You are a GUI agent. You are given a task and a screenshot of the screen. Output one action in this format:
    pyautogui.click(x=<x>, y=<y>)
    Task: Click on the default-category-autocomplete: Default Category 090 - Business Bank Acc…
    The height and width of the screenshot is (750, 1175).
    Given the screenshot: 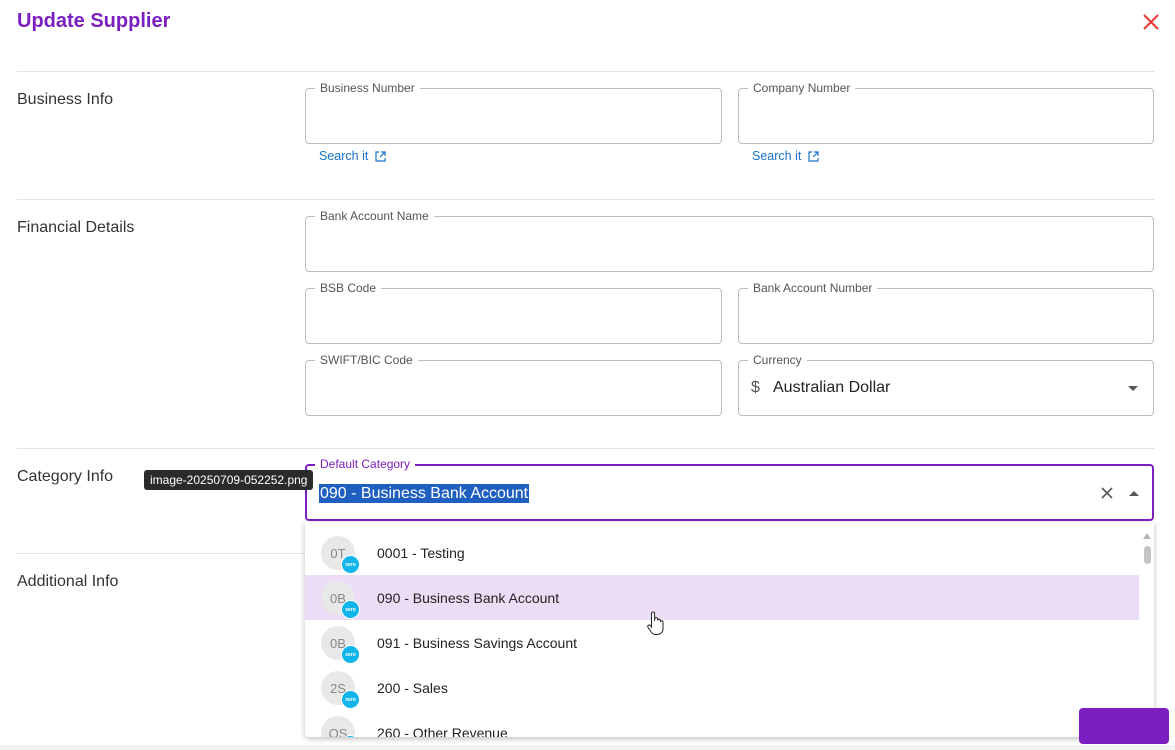 What is the action you would take?
    pyautogui.click(x=729, y=489)
    